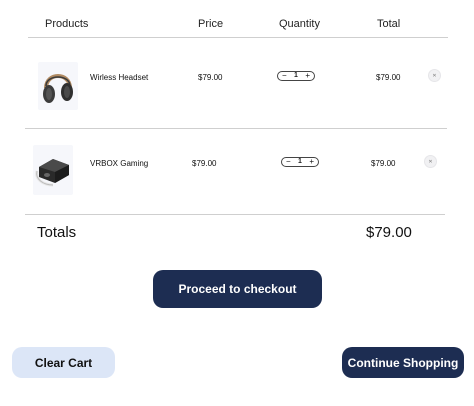 This screenshot has width=474, height=406. I want to click on product-image-headset, so click(58, 86).